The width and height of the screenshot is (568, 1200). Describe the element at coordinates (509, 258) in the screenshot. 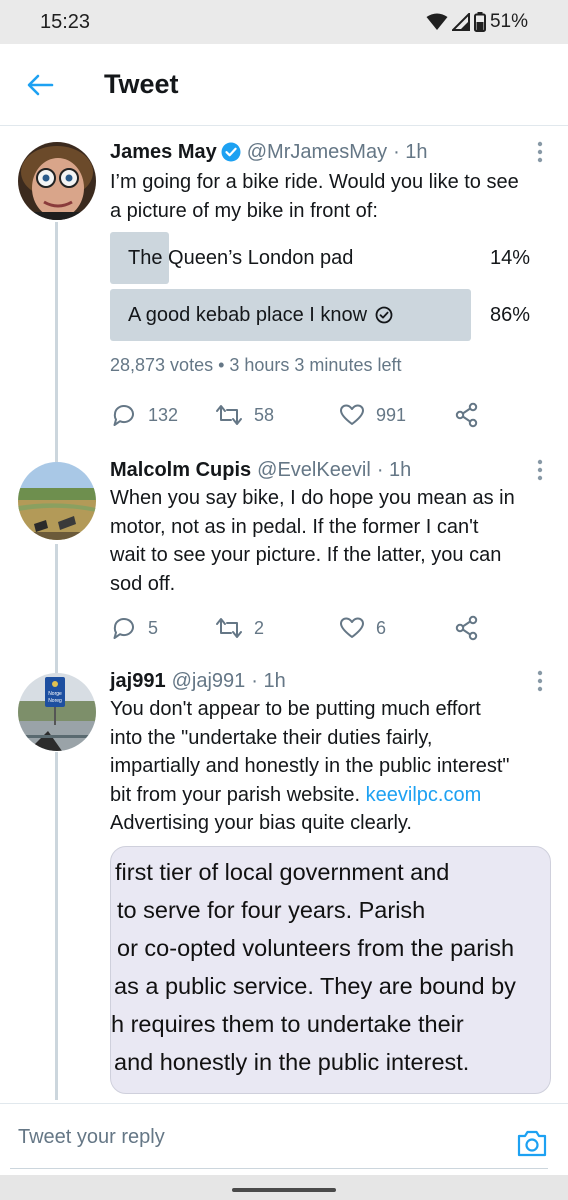

I see `poll-option-percent: 14%` at that location.